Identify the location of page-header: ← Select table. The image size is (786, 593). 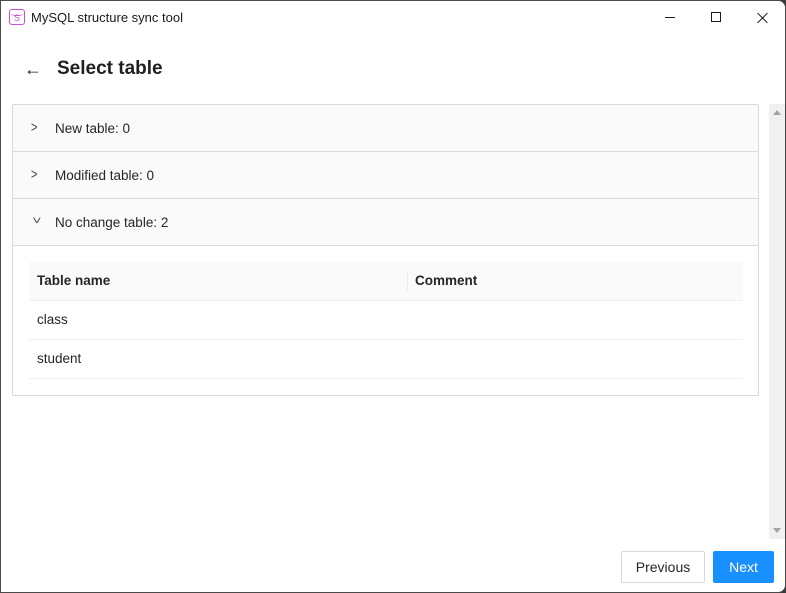
(82, 69).